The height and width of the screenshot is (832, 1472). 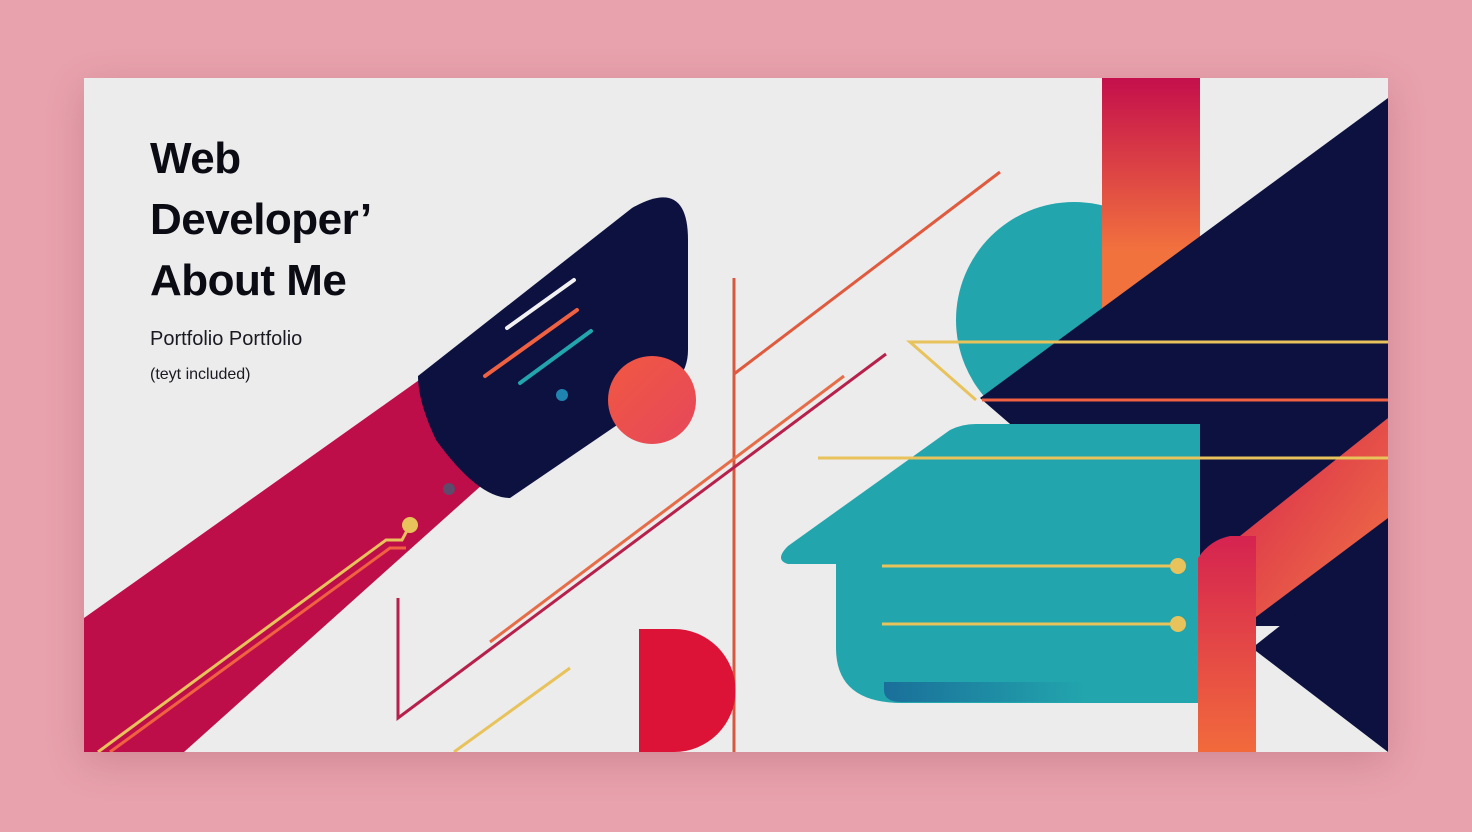 I want to click on title-line: About Me, so click(x=248, y=280).